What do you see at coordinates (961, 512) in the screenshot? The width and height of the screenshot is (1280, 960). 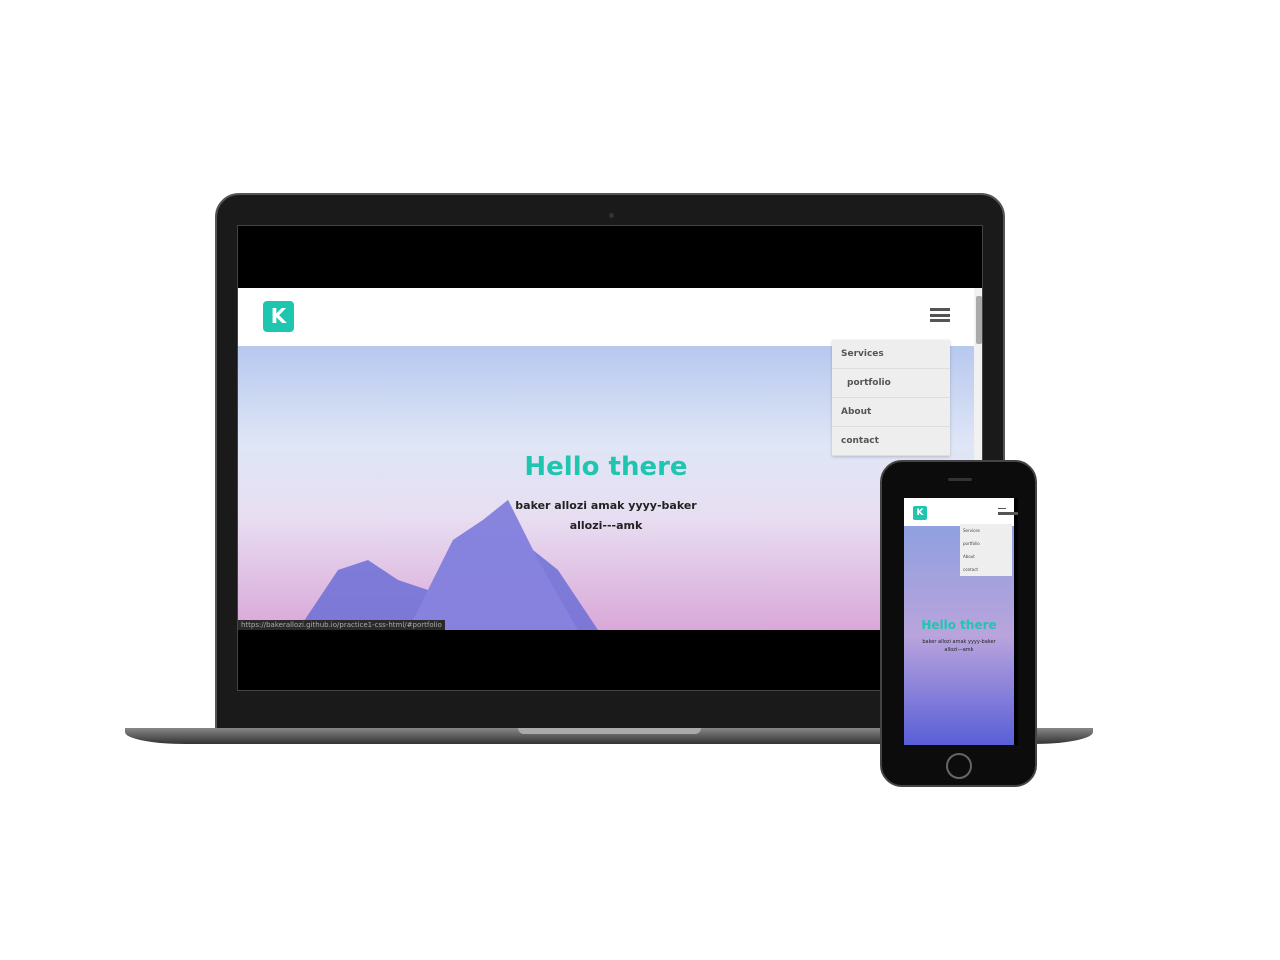 I see `phone-header: K` at bounding box center [961, 512].